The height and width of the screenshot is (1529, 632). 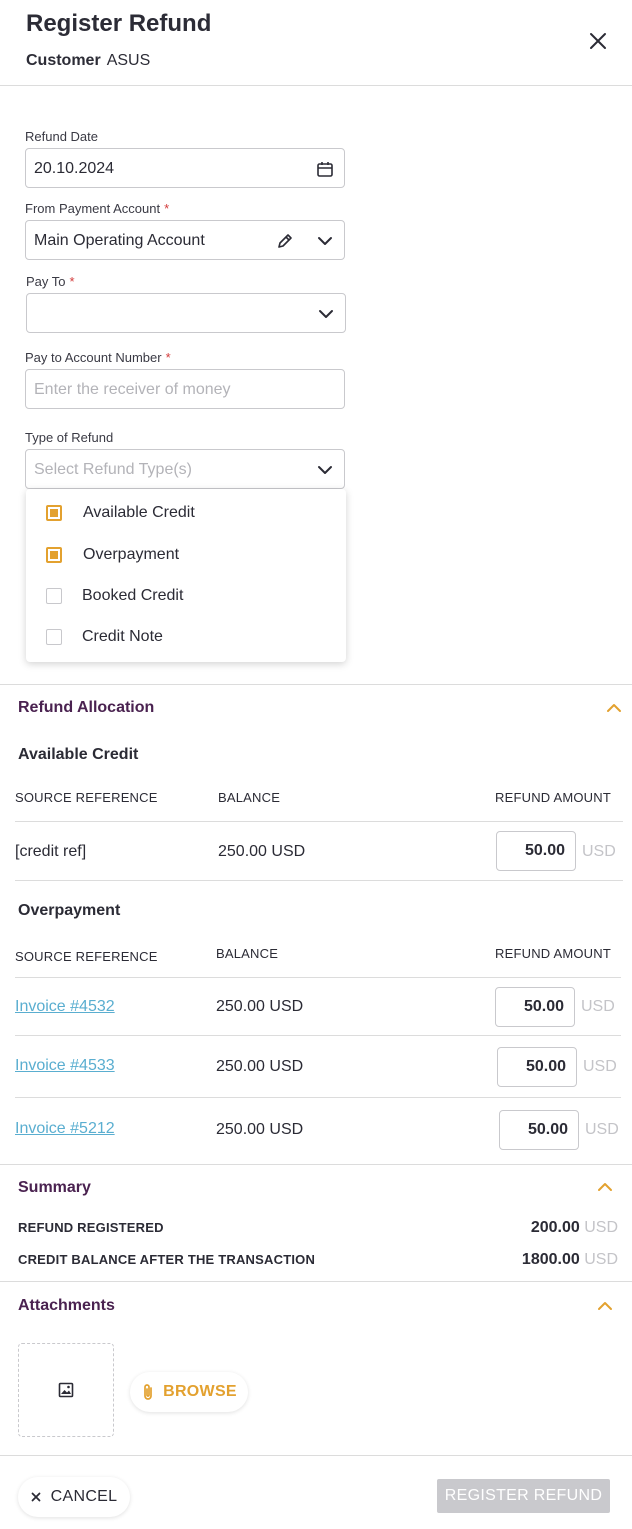 I want to click on cancel-button: CANCEL, so click(x=74, y=1497).